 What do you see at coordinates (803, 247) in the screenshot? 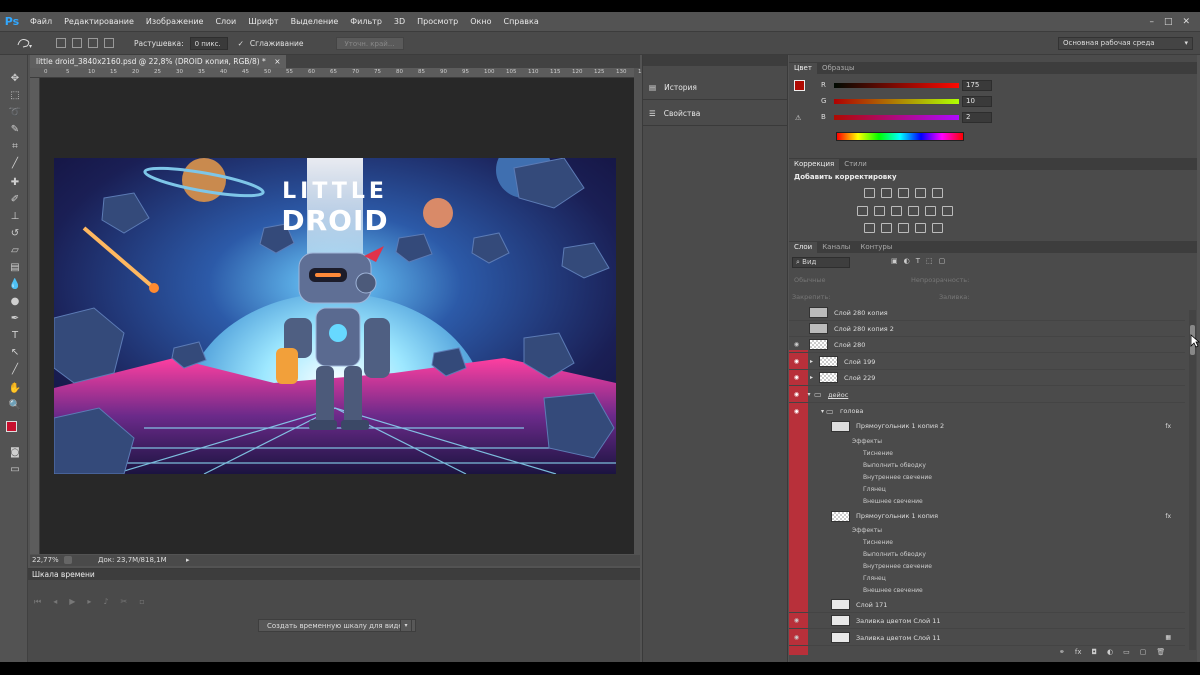
I see `tab-layers: Слои` at bounding box center [803, 247].